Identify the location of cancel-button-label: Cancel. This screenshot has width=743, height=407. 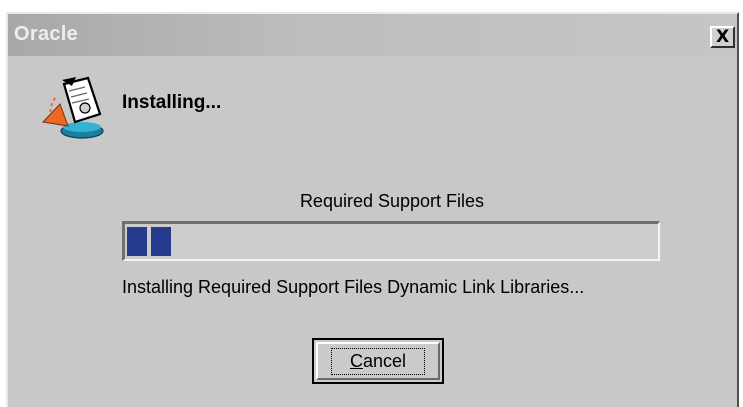
(378, 361).